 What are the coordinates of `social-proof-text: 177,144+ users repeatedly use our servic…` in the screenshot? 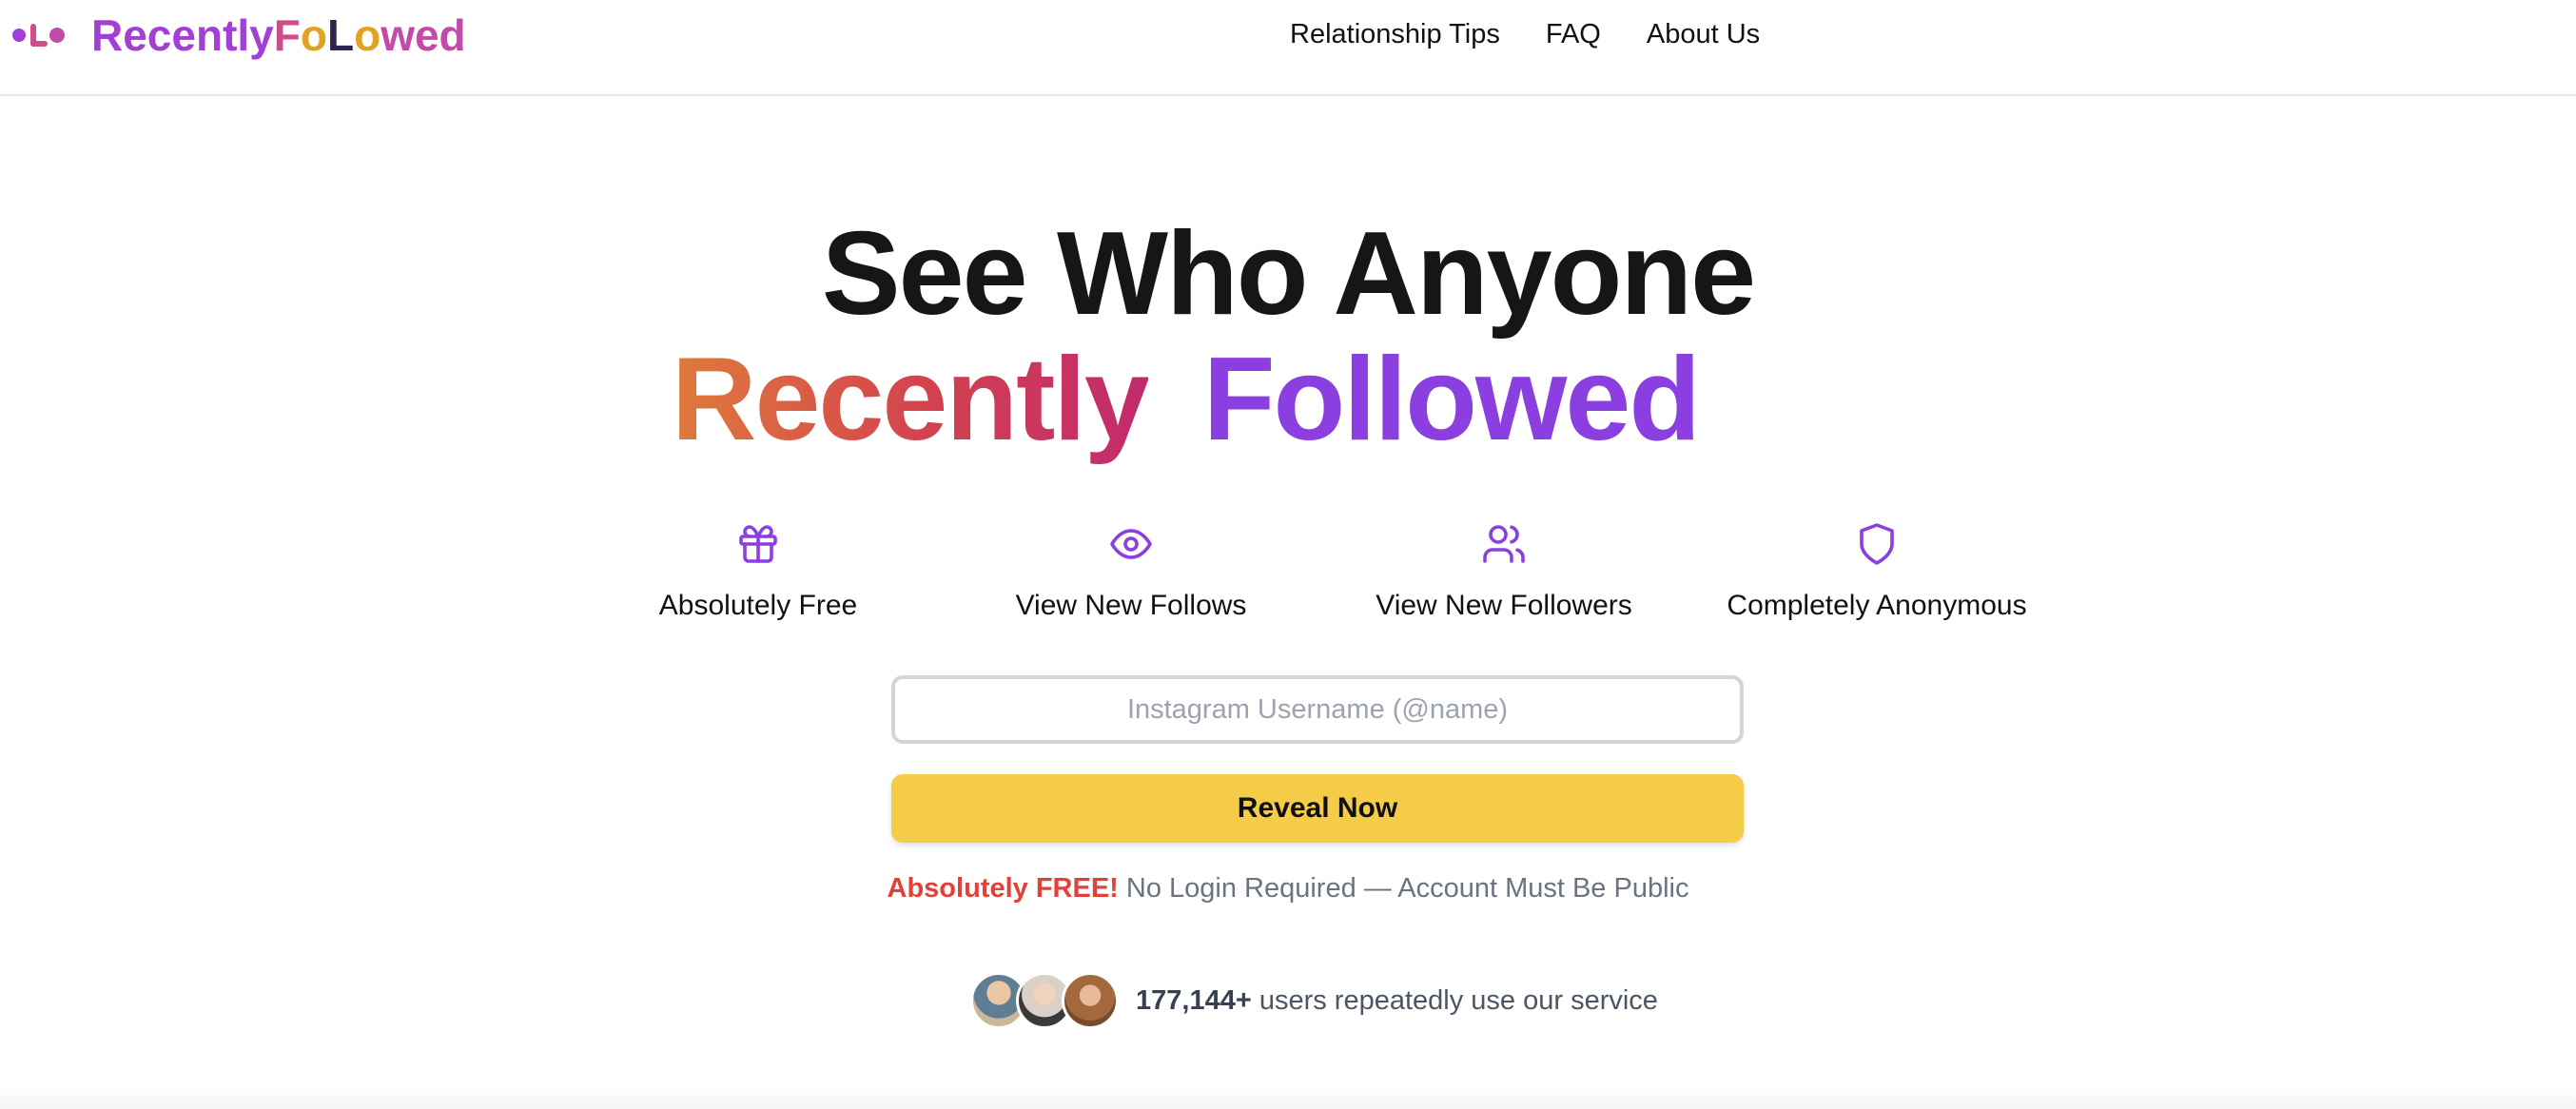 It's located at (1397, 1001).